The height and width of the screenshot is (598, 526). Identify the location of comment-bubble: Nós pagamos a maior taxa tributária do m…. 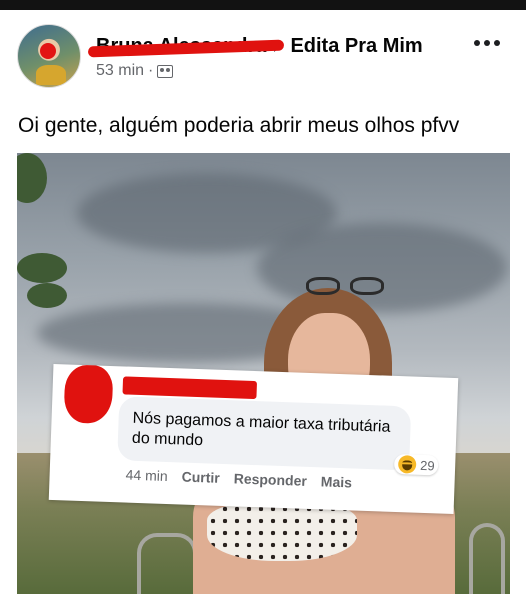
(264, 433).